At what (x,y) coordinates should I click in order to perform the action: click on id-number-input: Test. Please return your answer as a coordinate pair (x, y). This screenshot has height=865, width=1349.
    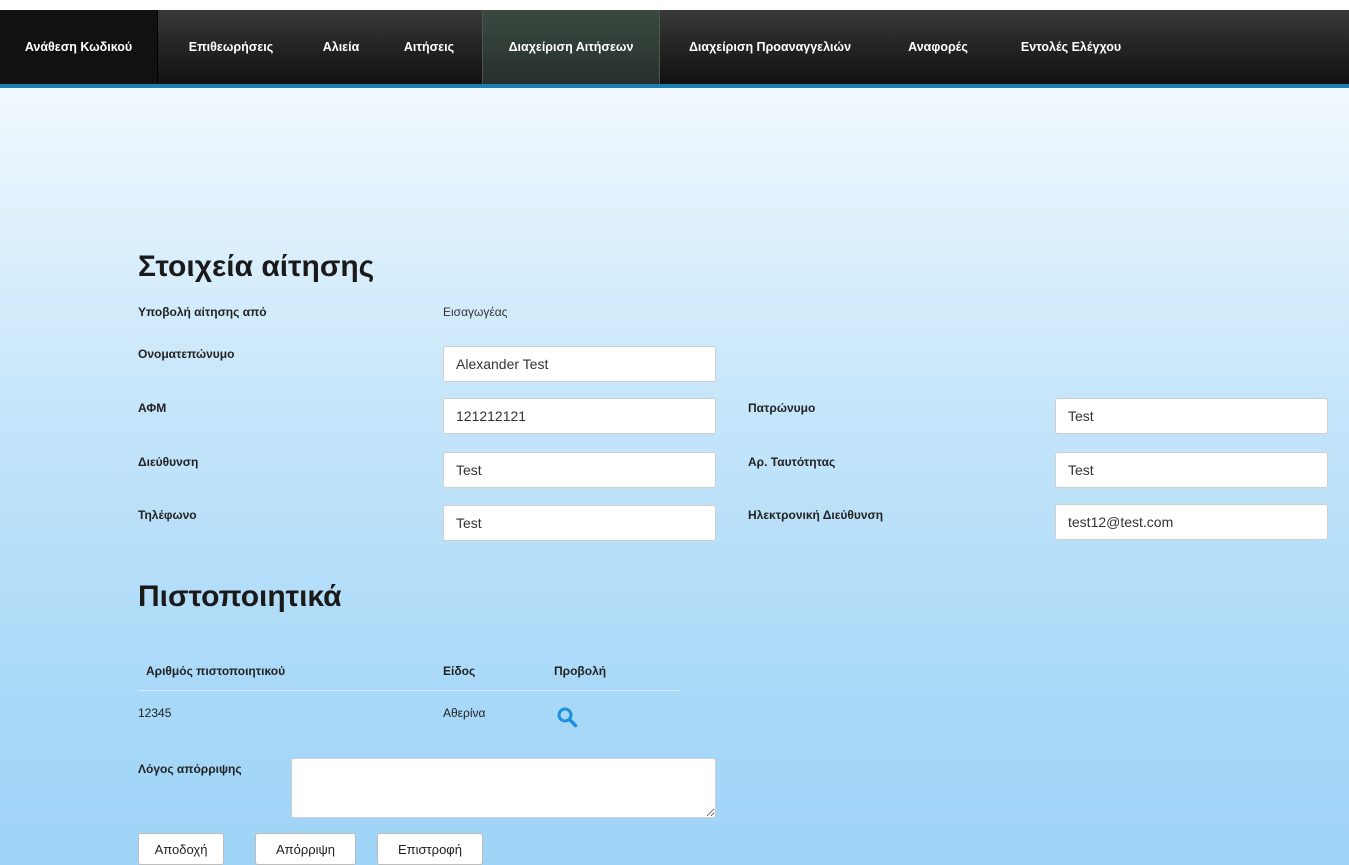
    Looking at the image, I should click on (1191, 470).